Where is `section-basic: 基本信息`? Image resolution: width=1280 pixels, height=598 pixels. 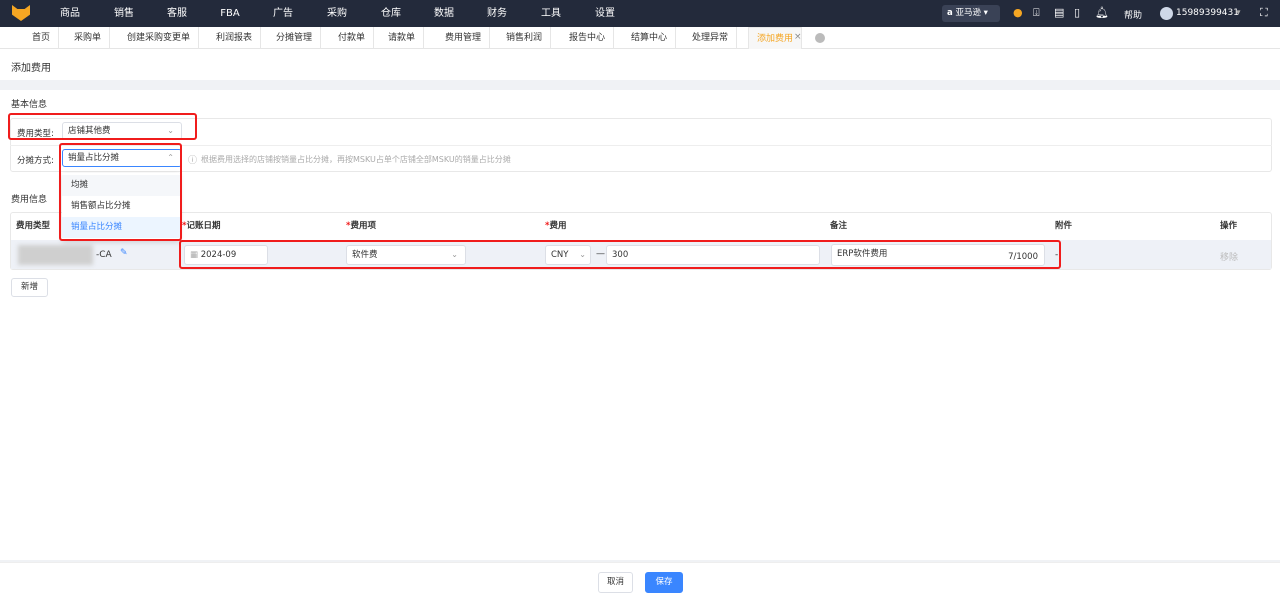
section-basic: 基本信息 is located at coordinates (29, 105).